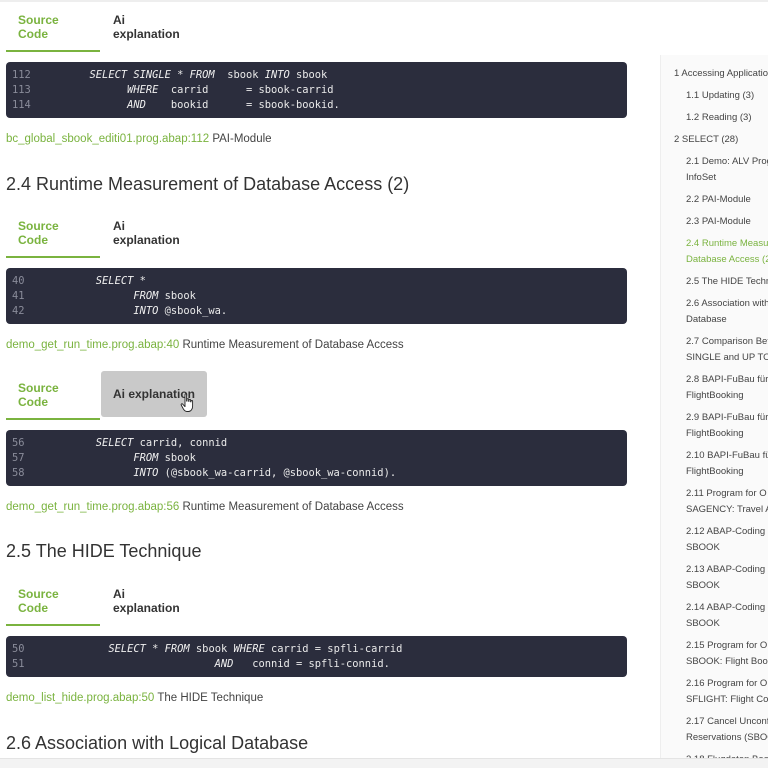 The height and width of the screenshot is (768, 768). I want to click on toc-item: SINGLE and UP TO, so click(727, 358).